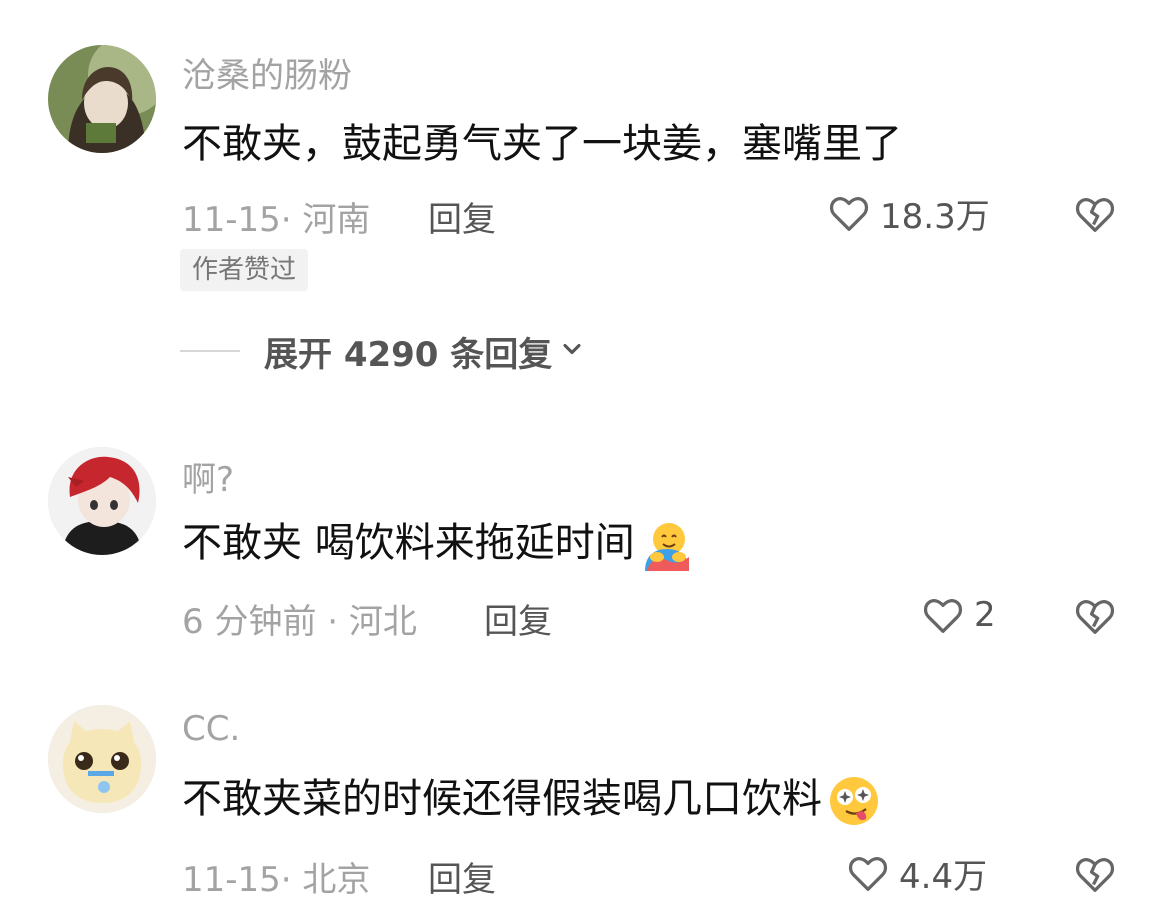 This screenshot has width=1170, height=921. I want to click on comment-text: 不敢夹，鼓起勇气夹了一块姜，塞嘴里了, so click(542, 144).